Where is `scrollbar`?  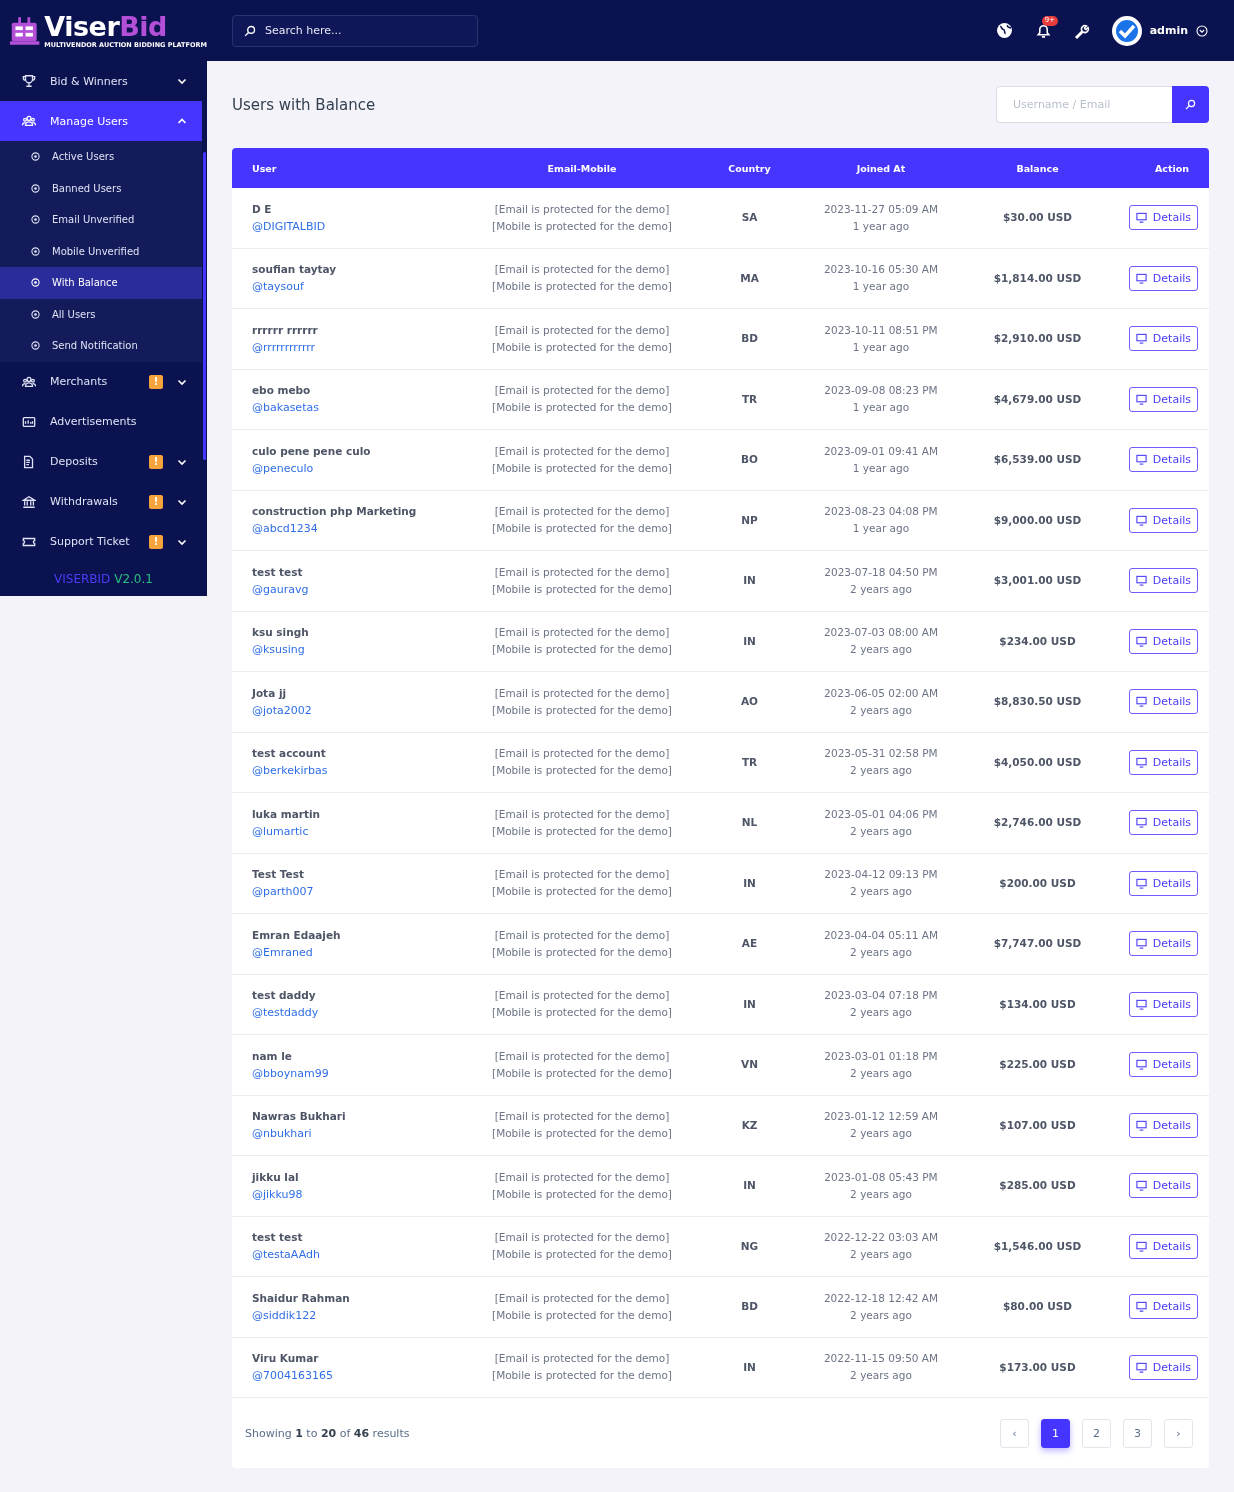 scrollbar is located at coordinates (204, 306).